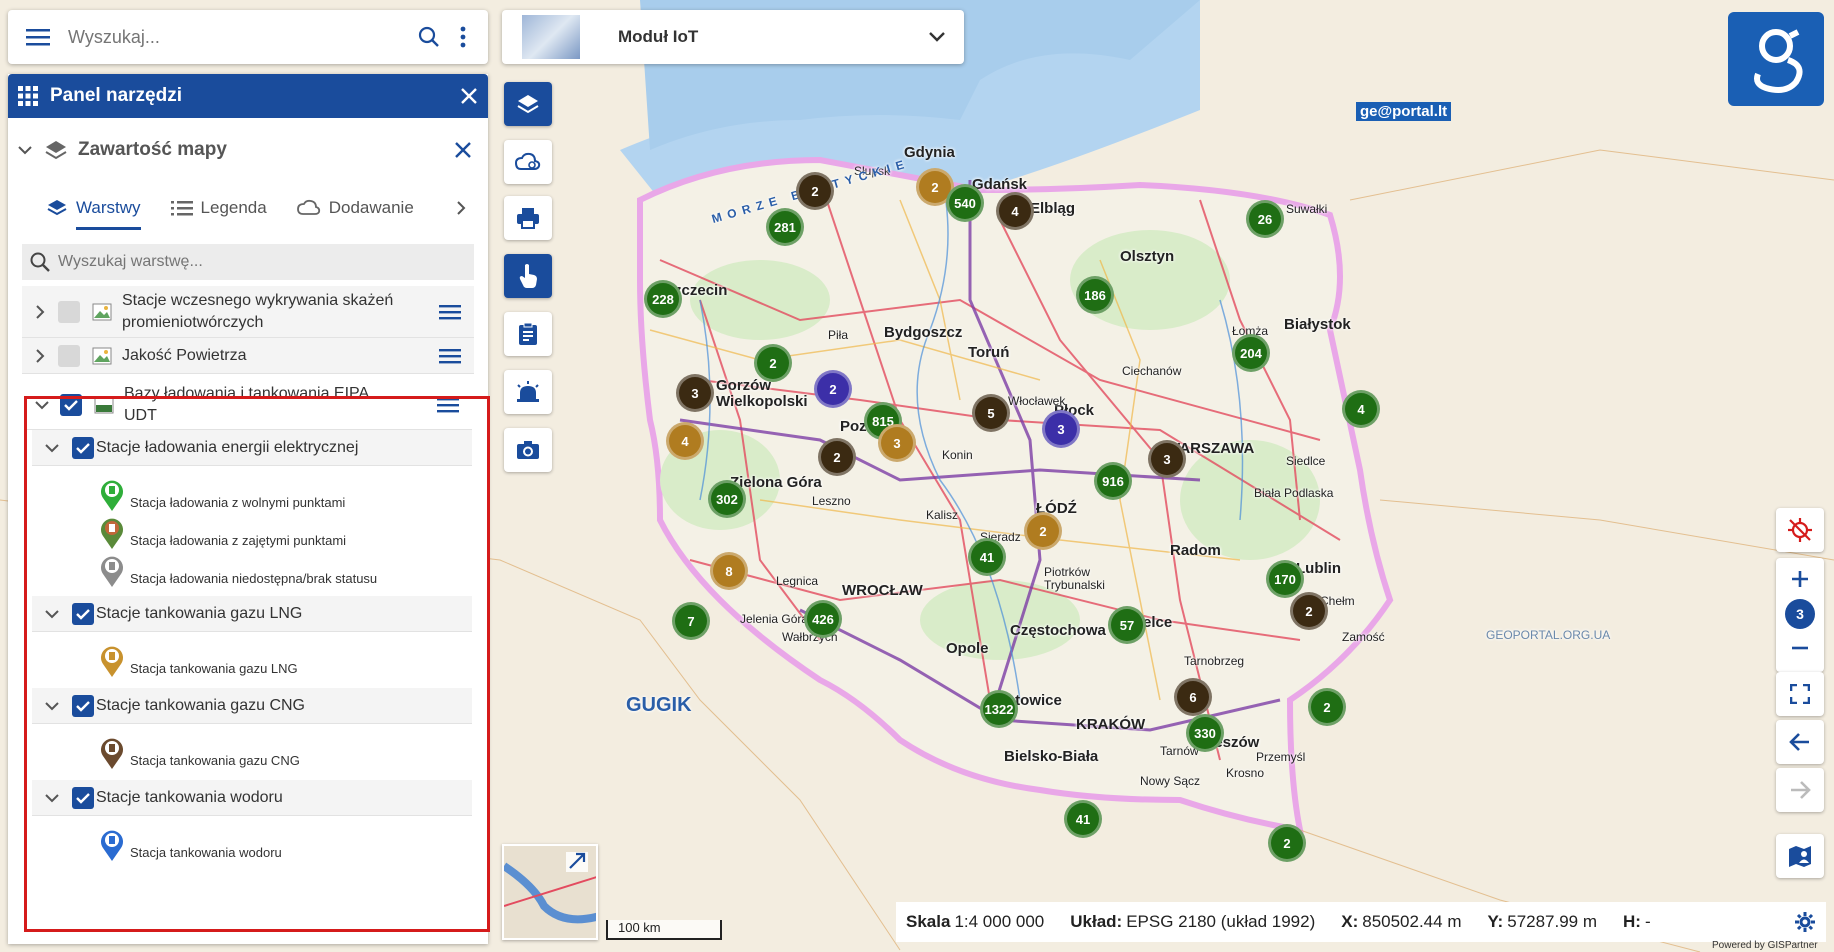 Image resolution: width=1834 pixels, height=952 pixels. What do you see at coordinates (733, 37) in the screenshot?
I see `module-selector: Moduł IoT` at bounding box center [733, 37].